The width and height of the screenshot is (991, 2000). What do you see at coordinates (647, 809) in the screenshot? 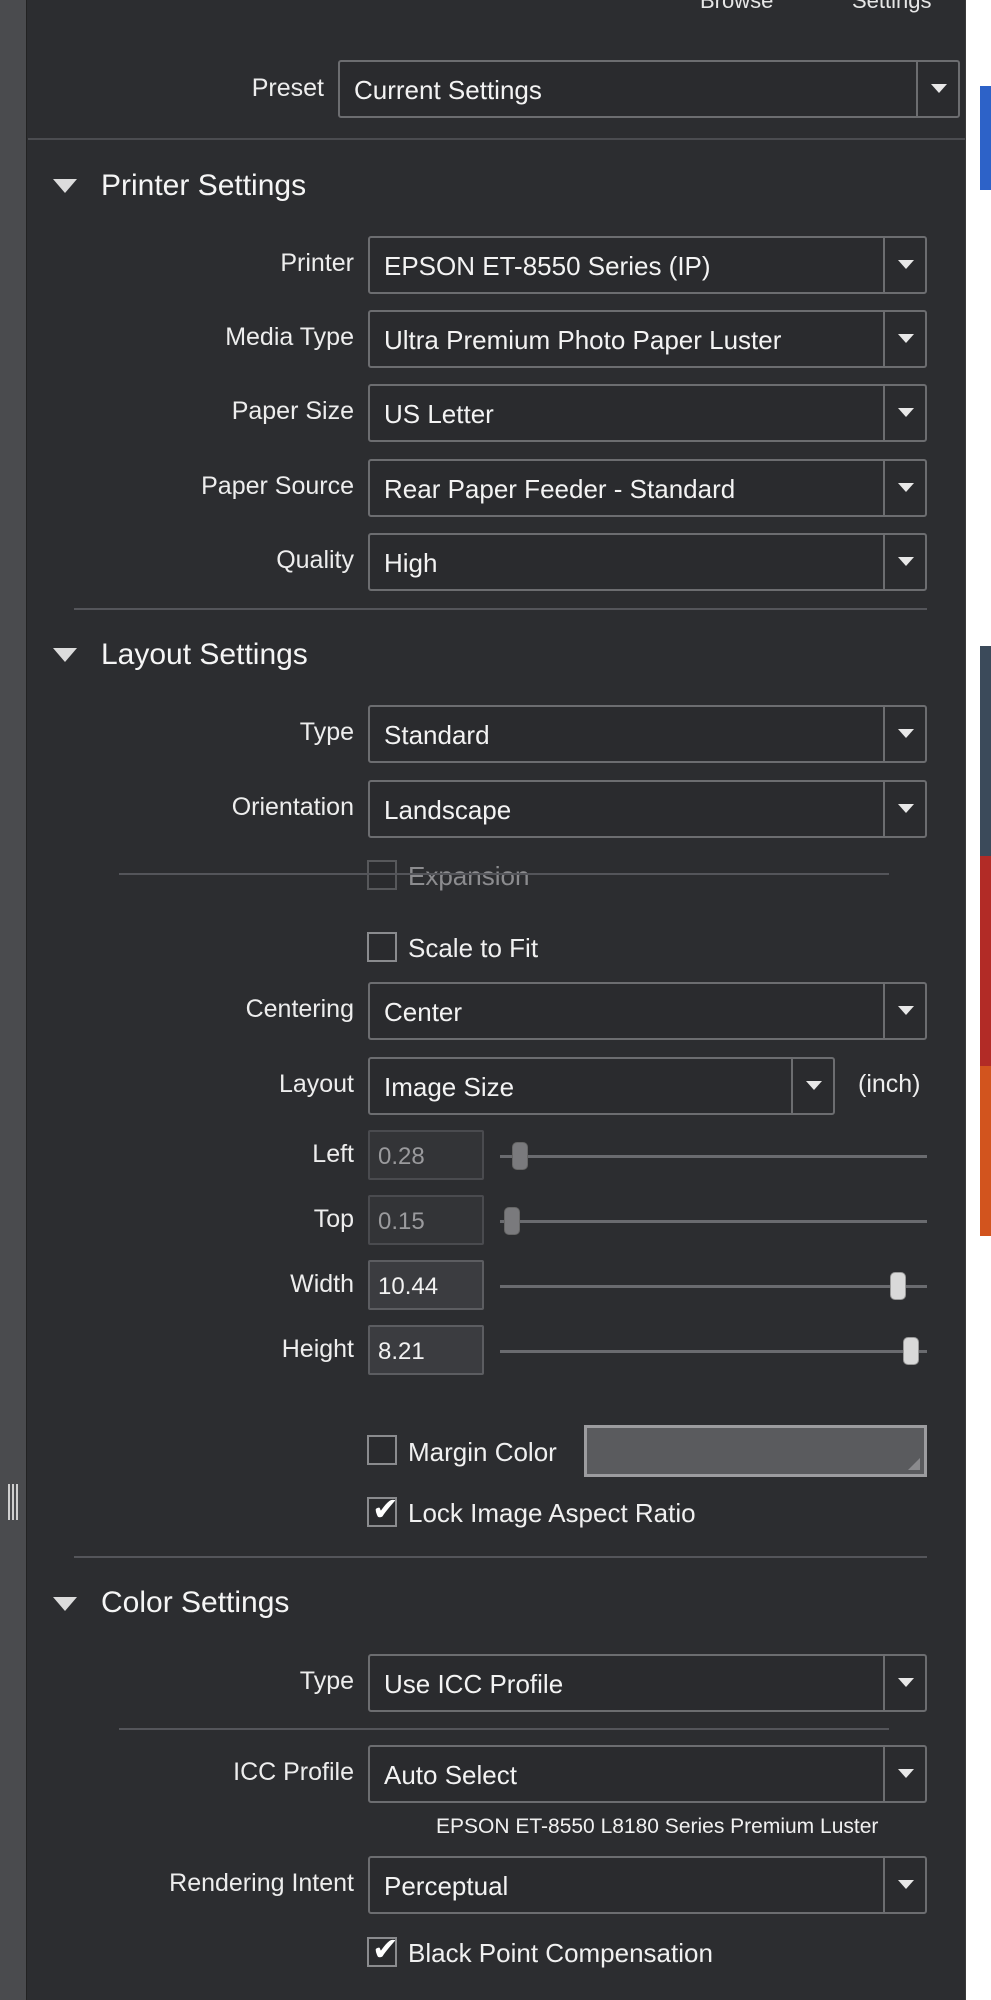
I see `orientation-select: Landscape` at bounding box center [647, 809].